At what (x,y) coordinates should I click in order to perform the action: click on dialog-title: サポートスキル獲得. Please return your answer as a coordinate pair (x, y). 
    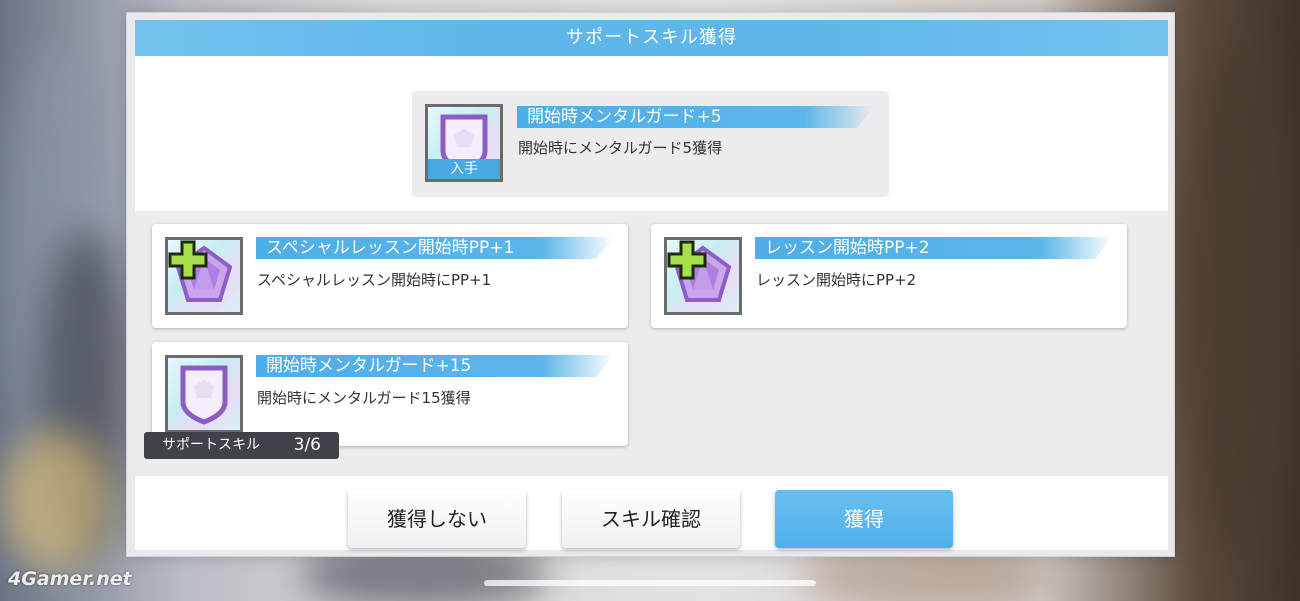
    Looking at the image, I should click on (651, 38).